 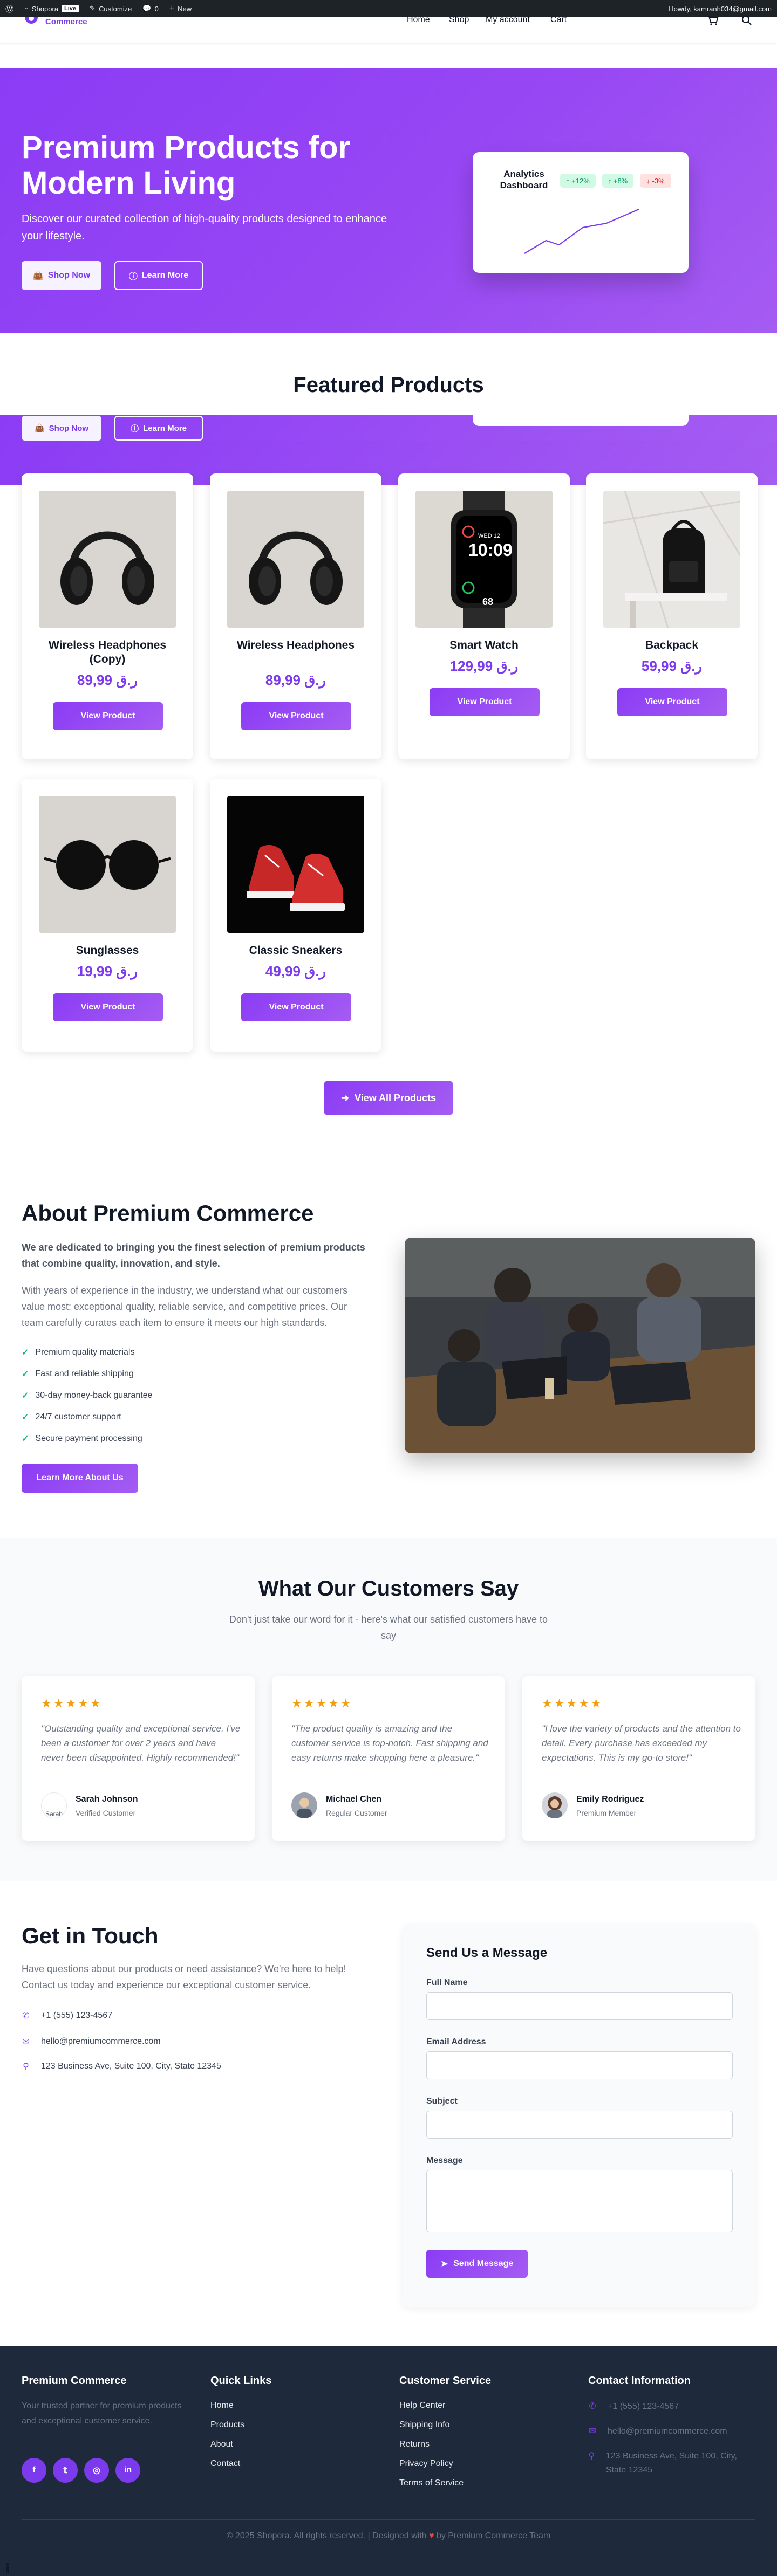 What do you see at coordinates (241, 2381) in the screenshot?
I see `quick-links-title: Quick Links` at bounding box center [241, 2381].